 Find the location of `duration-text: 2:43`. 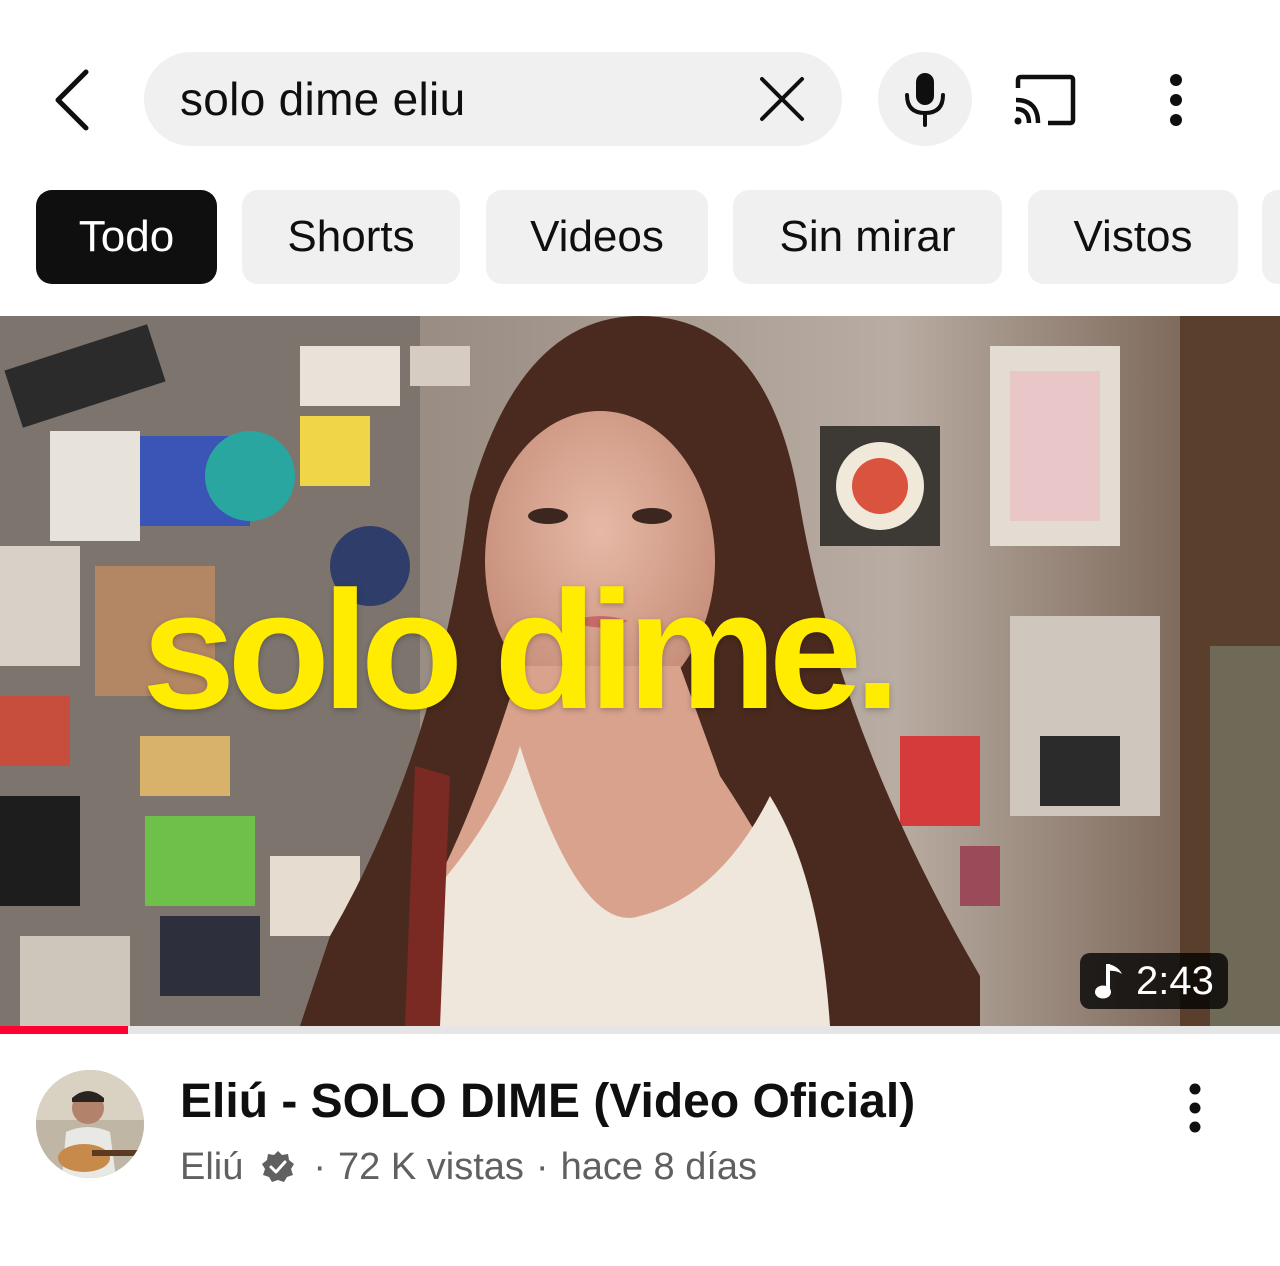

duration-text: 2:43 is located at coordinates (1175, 980).